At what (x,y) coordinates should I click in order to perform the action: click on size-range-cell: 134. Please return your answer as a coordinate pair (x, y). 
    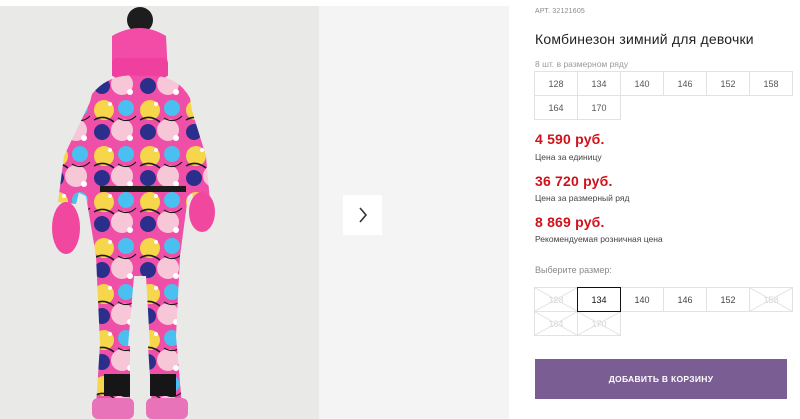
    Looking at the image, I should click on (599, 83).